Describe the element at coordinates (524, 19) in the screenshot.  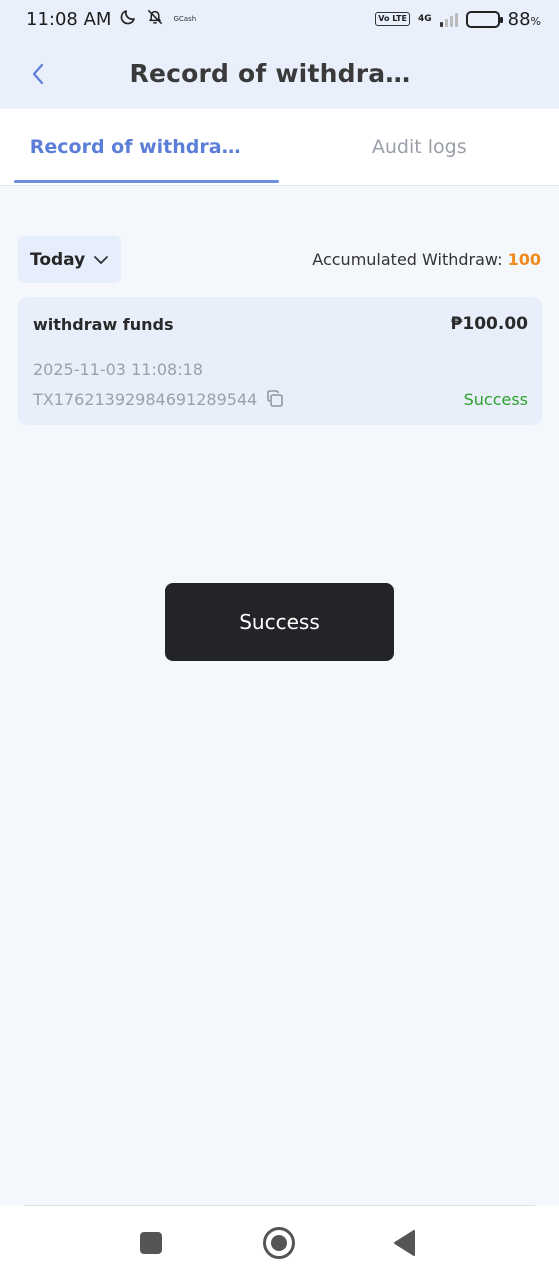
I see `battery-percent: 88%` at that location.